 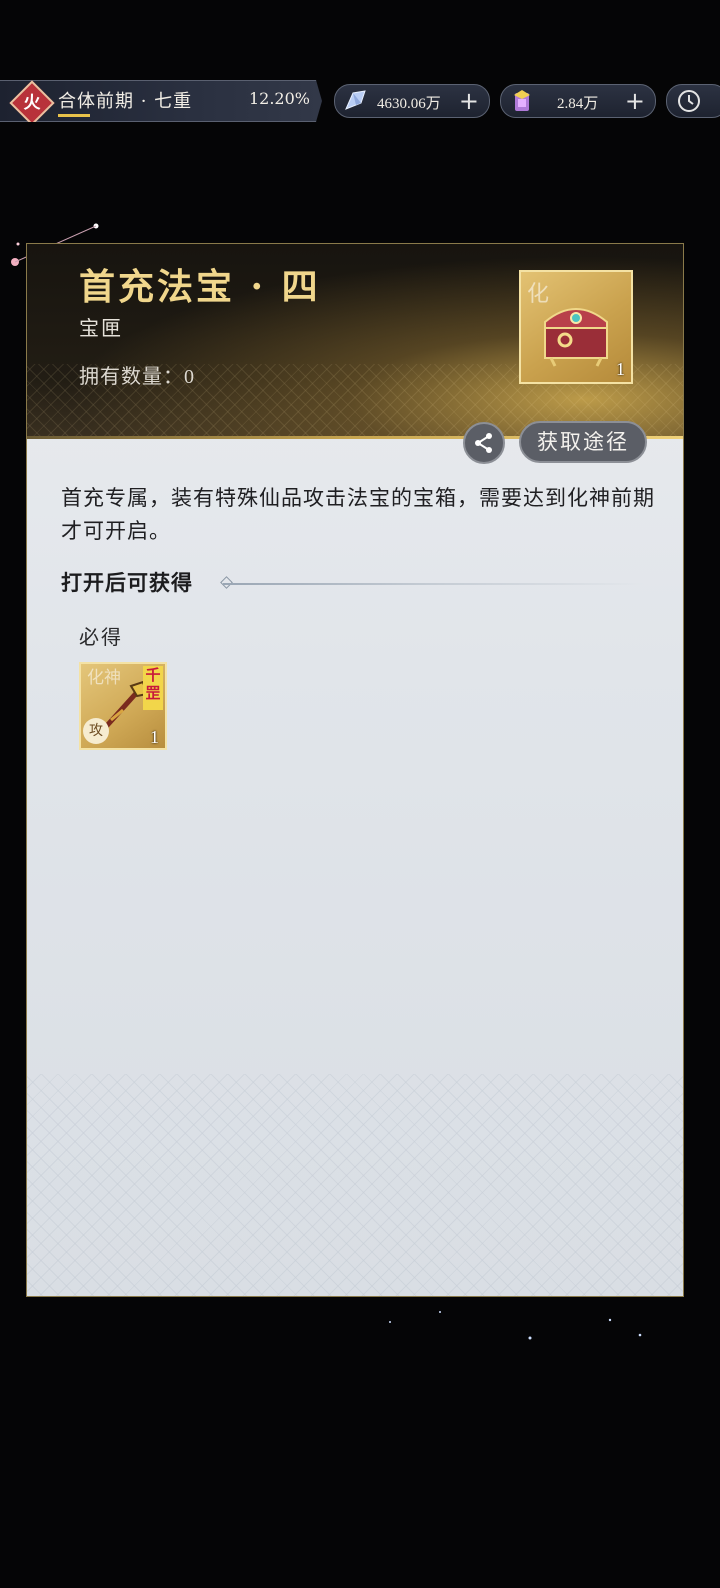 I want to click on item-description: 首充专属，装有特殊仙品攻击法宝的宝箱，需要达到化神前期才可开启。, so click(x=358, y=514).